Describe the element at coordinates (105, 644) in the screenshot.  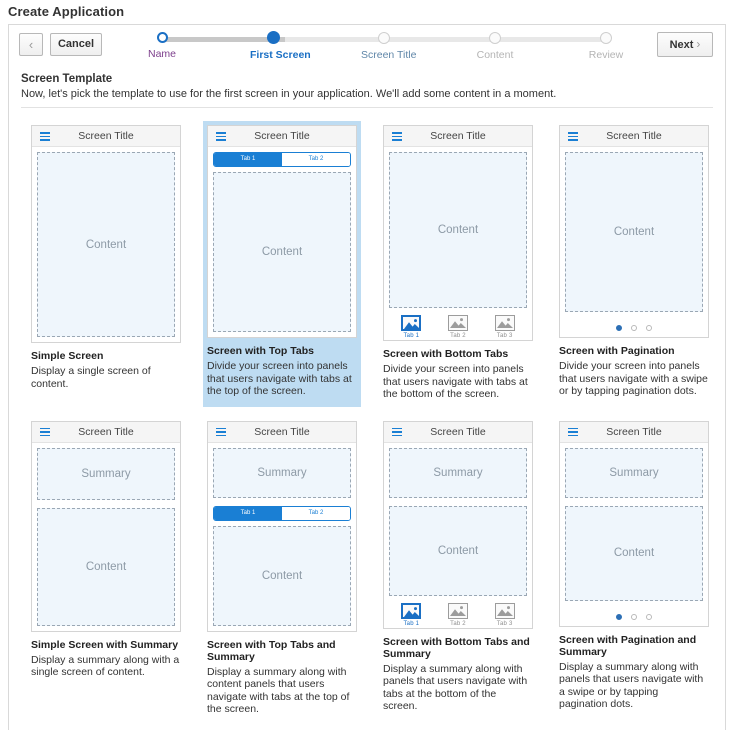
I see `template-name: Simple Screen with Summary` at that location.